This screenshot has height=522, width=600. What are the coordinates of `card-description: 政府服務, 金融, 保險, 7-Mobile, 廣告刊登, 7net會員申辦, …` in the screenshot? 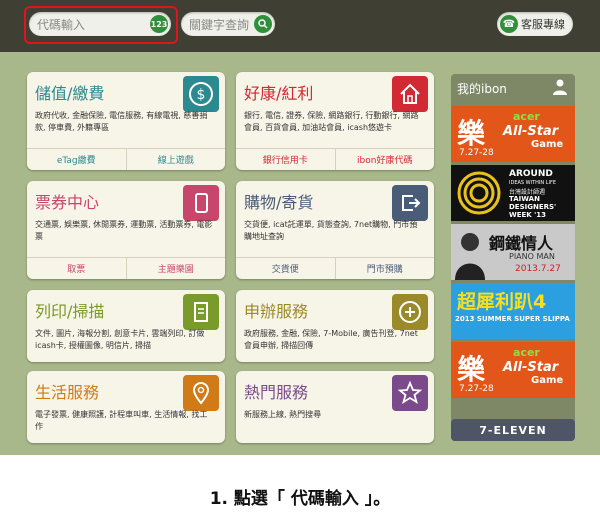 It's located at (331, 339).